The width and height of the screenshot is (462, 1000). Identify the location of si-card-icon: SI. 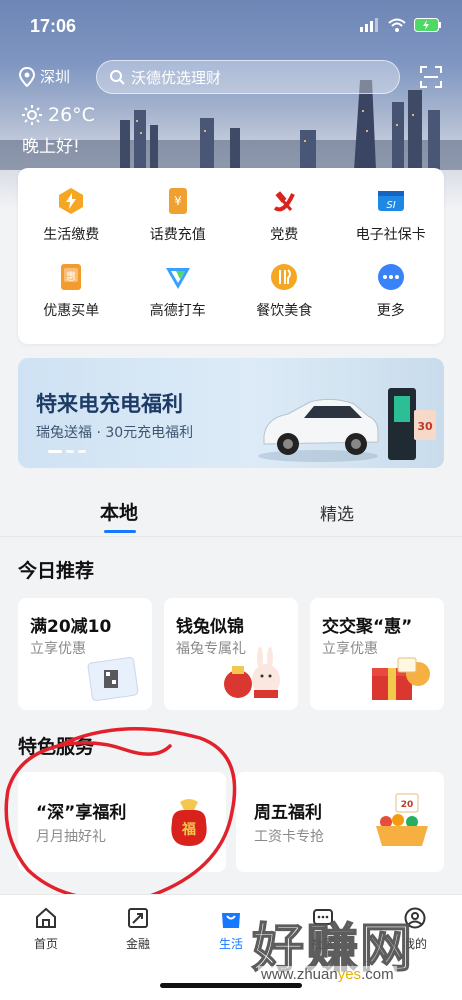
(391, 201).